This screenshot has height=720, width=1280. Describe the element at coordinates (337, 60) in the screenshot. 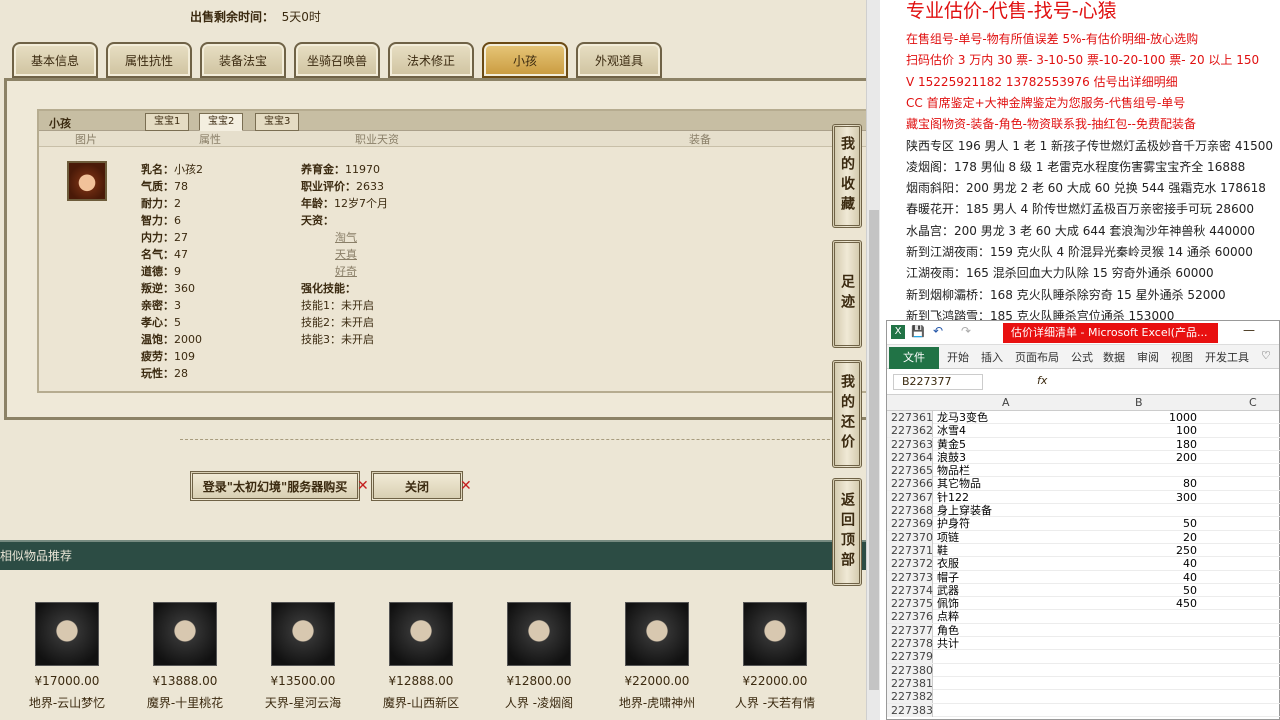

I see `tab-mounts: 坐骑召唤兽` at that location.